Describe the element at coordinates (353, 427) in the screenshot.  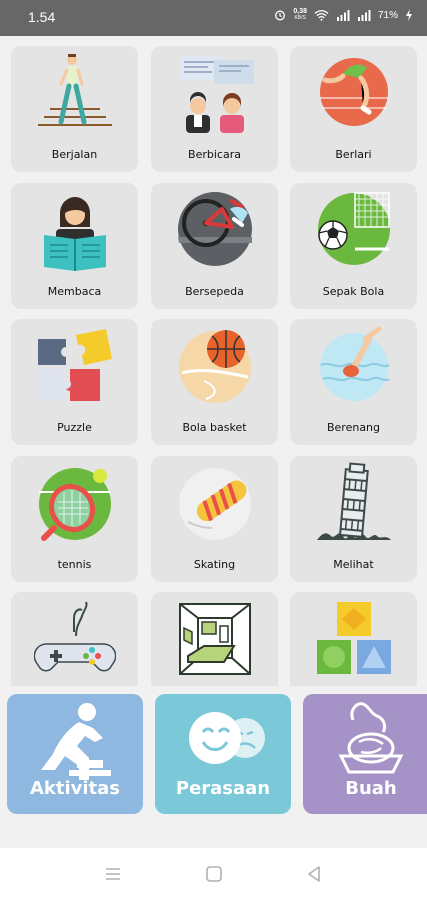
I see `card-label: Berenang` at that location.